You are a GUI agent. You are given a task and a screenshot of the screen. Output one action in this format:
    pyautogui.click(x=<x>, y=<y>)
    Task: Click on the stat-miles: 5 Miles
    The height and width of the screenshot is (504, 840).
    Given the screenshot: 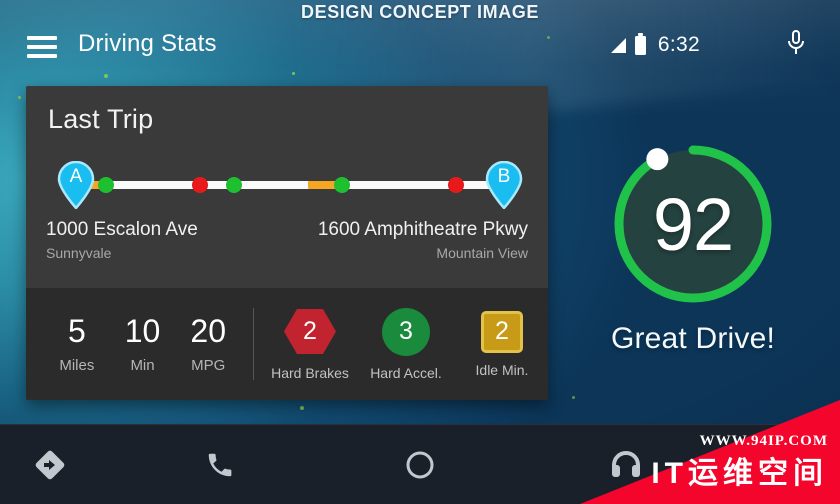 What is the action you would take?
    pyautogui.click(x=77, y=344)
    